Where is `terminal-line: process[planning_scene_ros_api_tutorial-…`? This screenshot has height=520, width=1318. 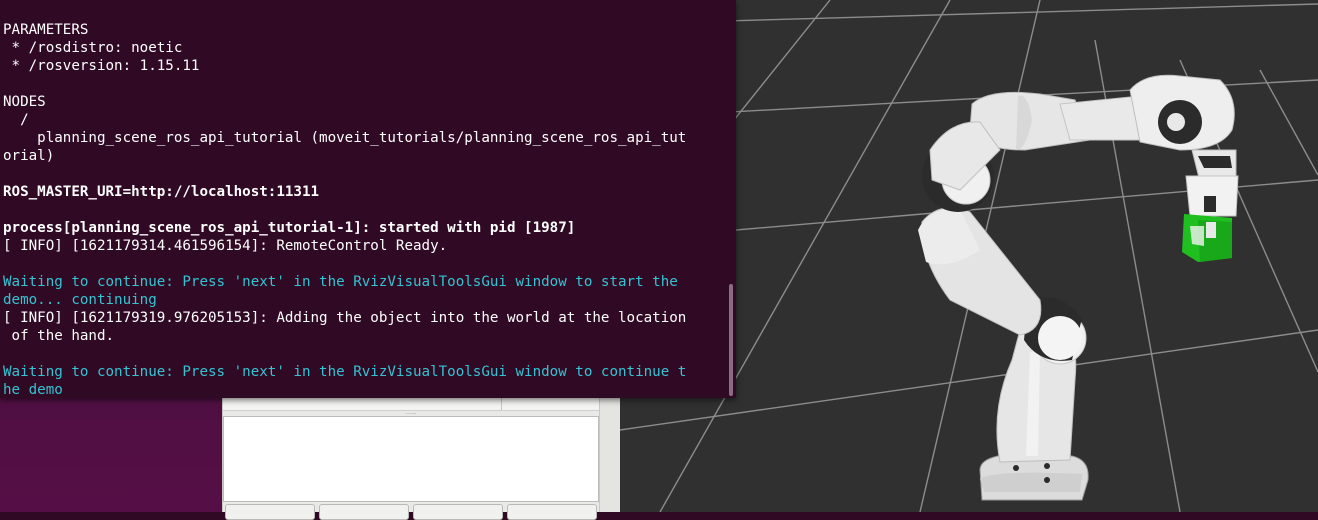 terminal-line: process[planning_scene_ros_api_tutorial-… is located at coordinates (289, 228).